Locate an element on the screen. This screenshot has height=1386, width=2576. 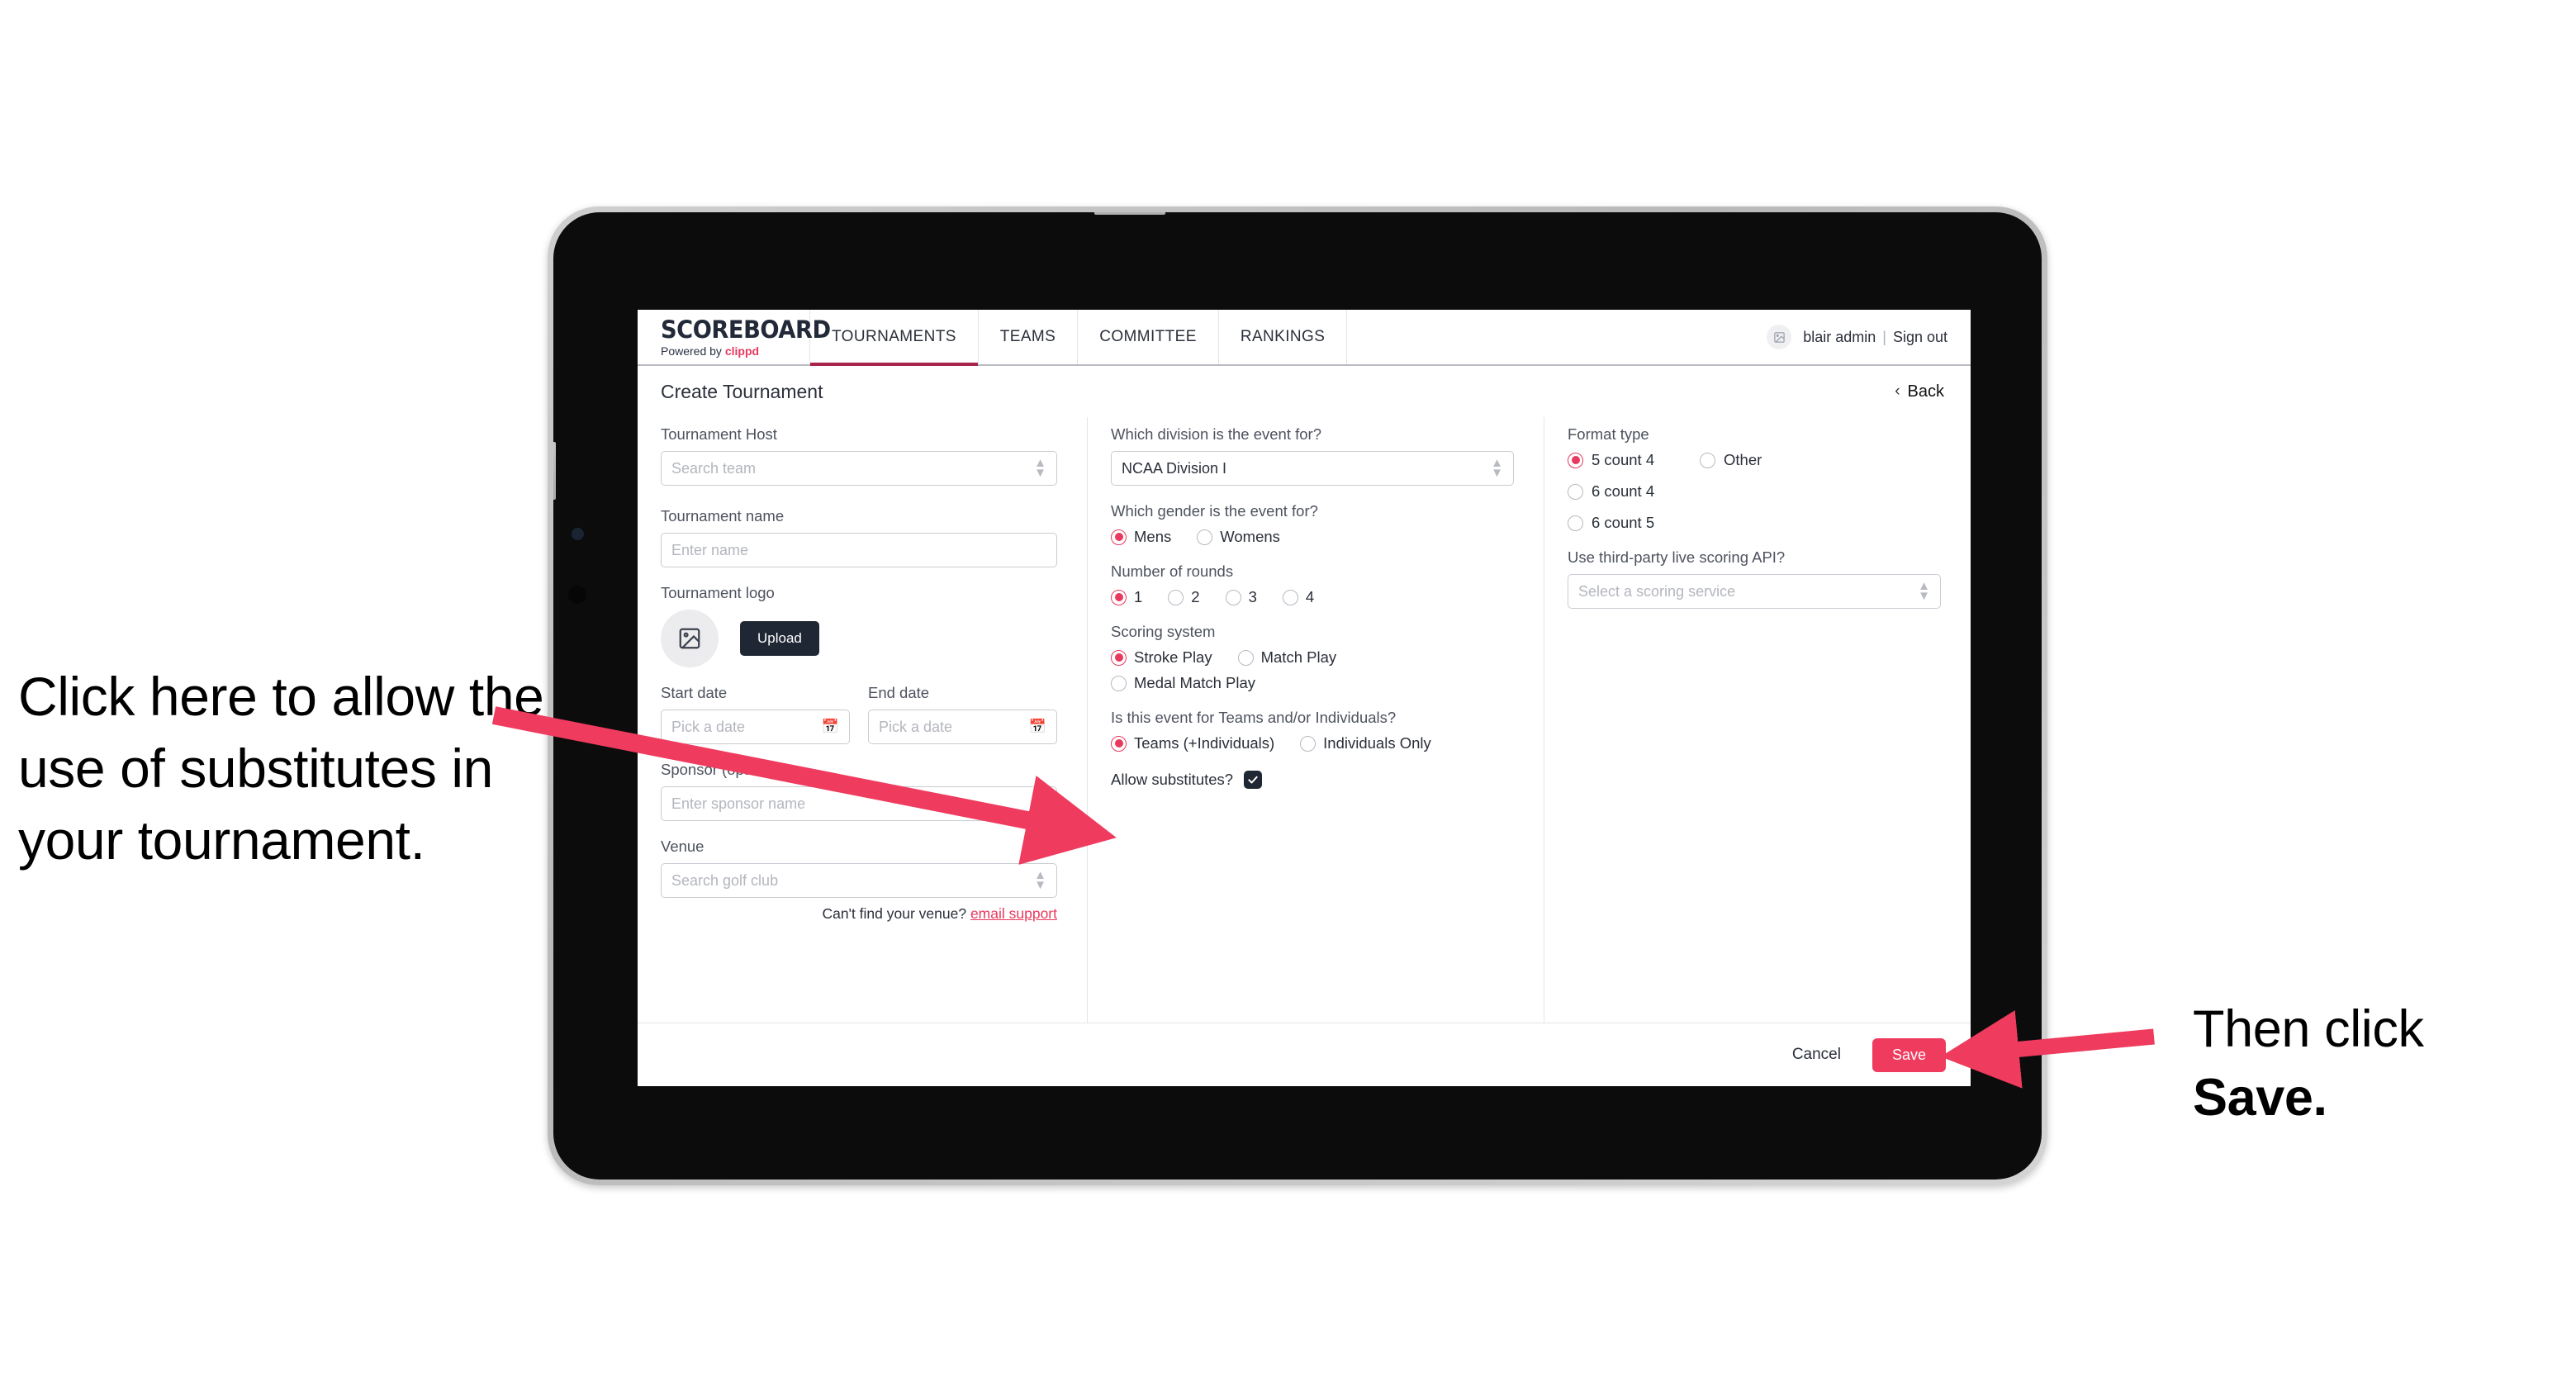
format-option-5-count-4: 5 count 4 is located at coordinates (1634, 460).